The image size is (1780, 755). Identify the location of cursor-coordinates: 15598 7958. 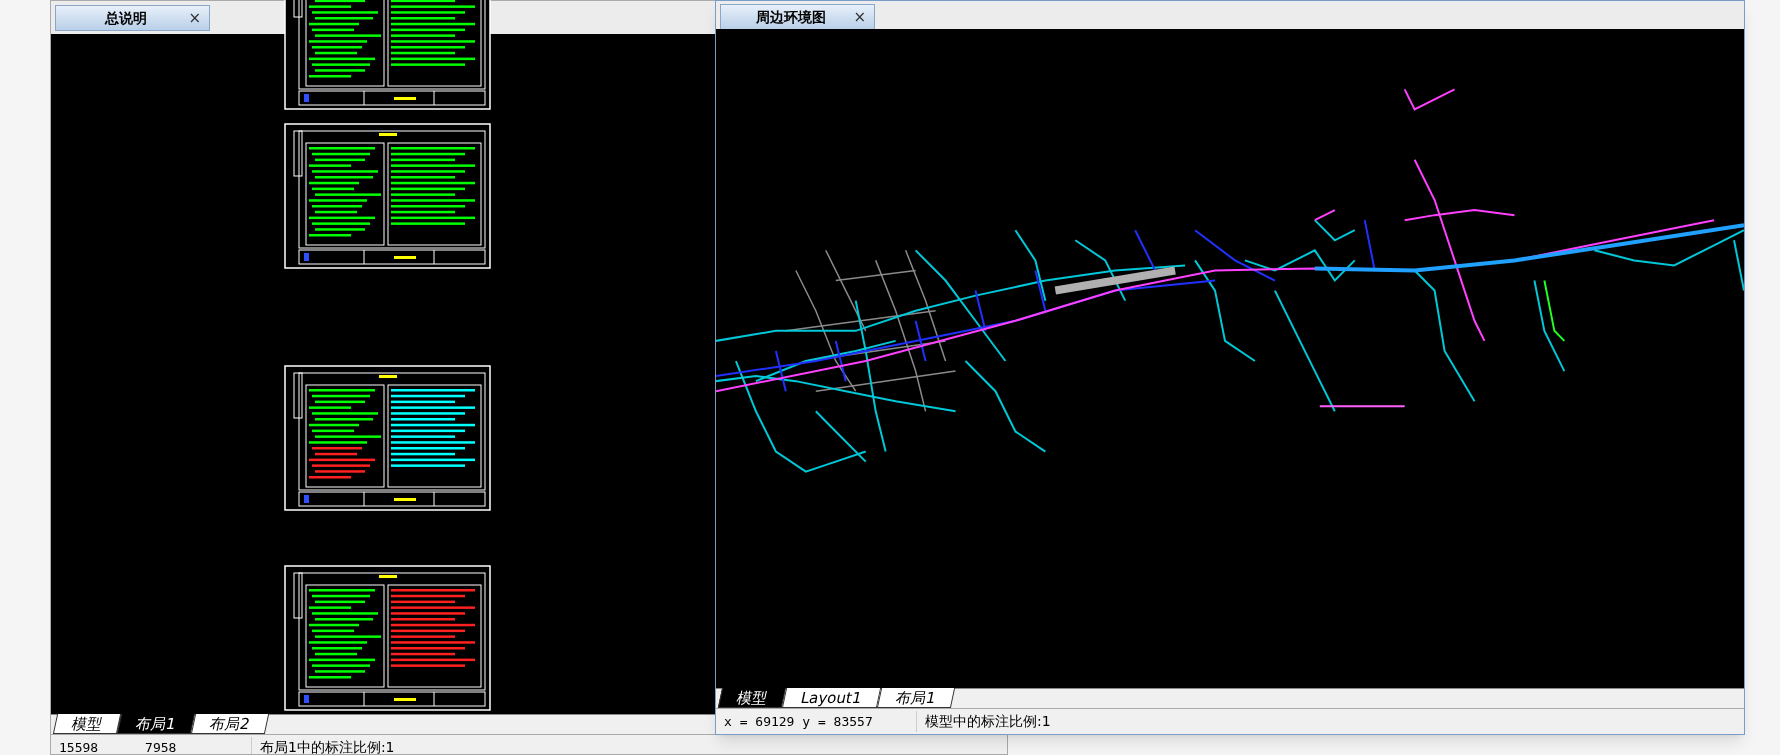
(118, 746).